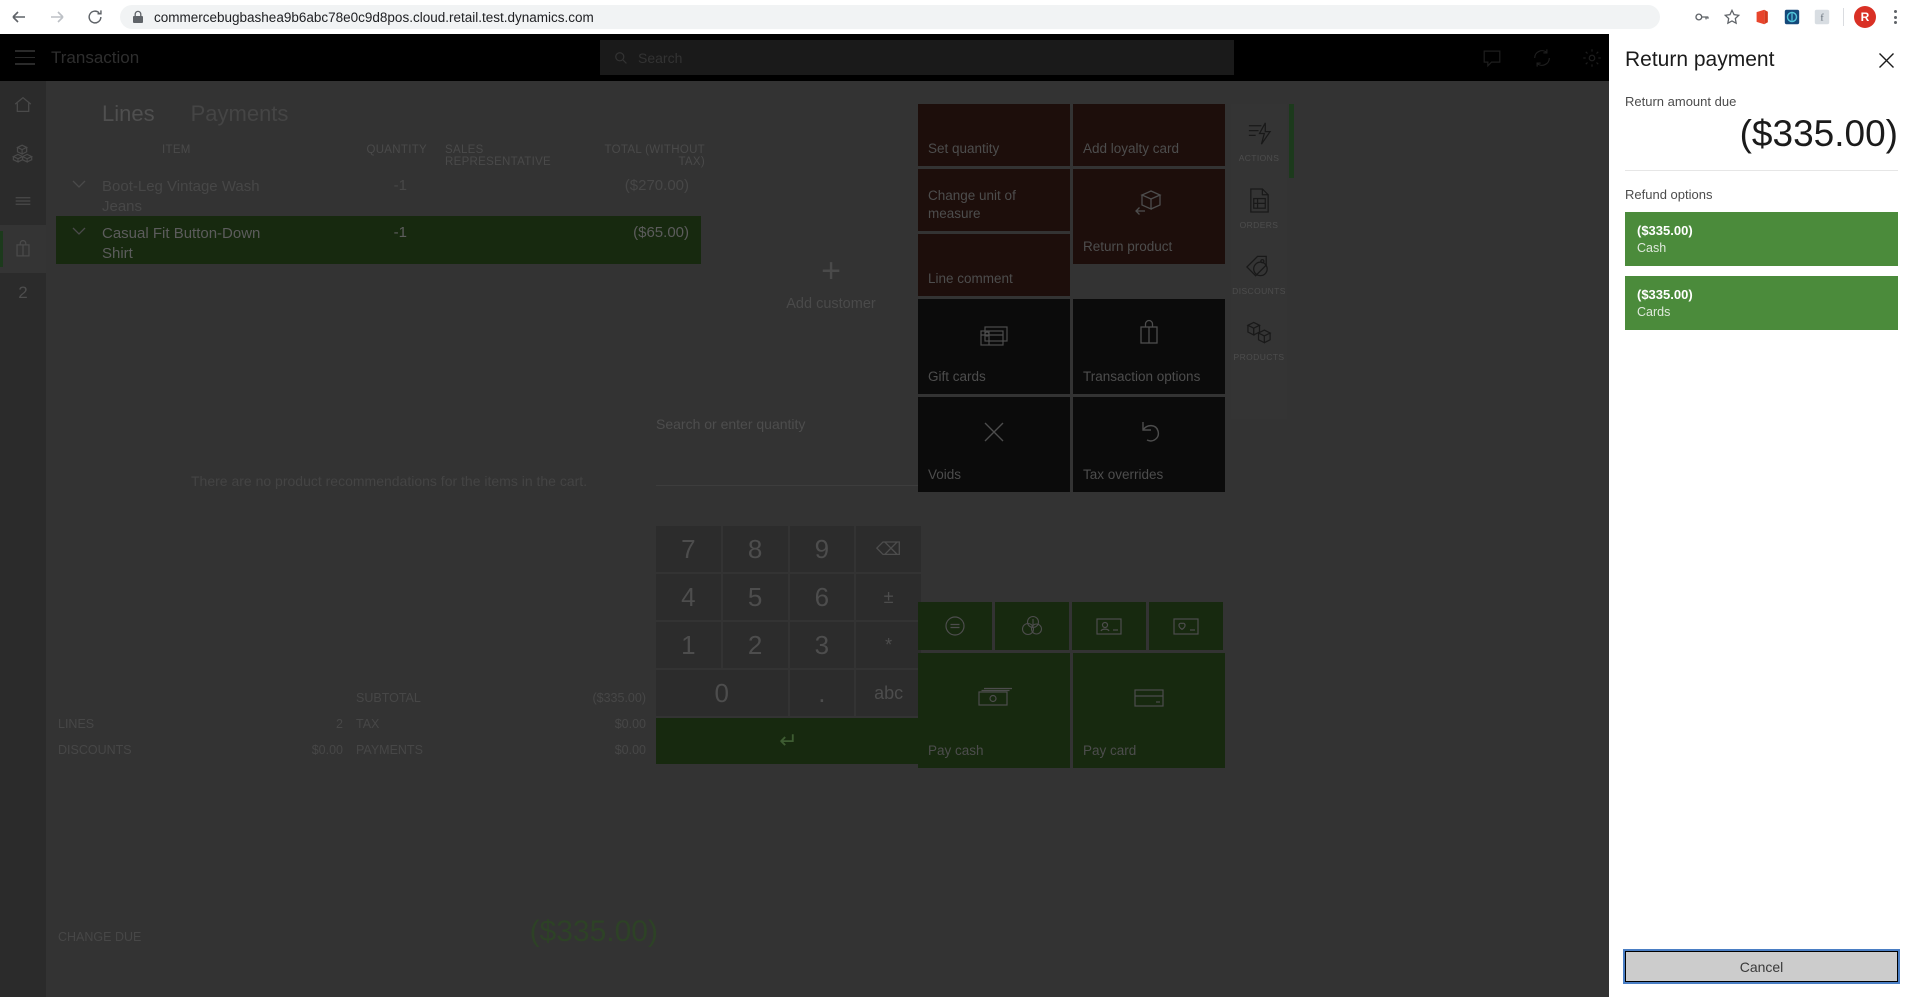 The height and width of the screenshot is (997, 1914). I want to click on tile-label: Set quantity, so click(964, 148).